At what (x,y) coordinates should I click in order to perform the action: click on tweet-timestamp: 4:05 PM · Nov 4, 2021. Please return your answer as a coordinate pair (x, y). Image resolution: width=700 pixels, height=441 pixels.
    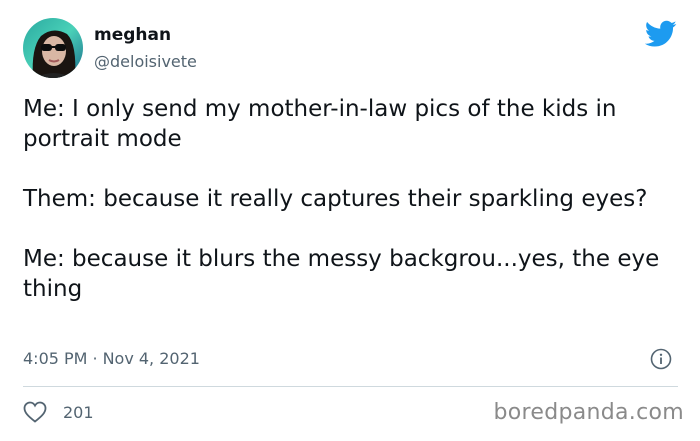
    Looking at the image, I should click on (111, 359).